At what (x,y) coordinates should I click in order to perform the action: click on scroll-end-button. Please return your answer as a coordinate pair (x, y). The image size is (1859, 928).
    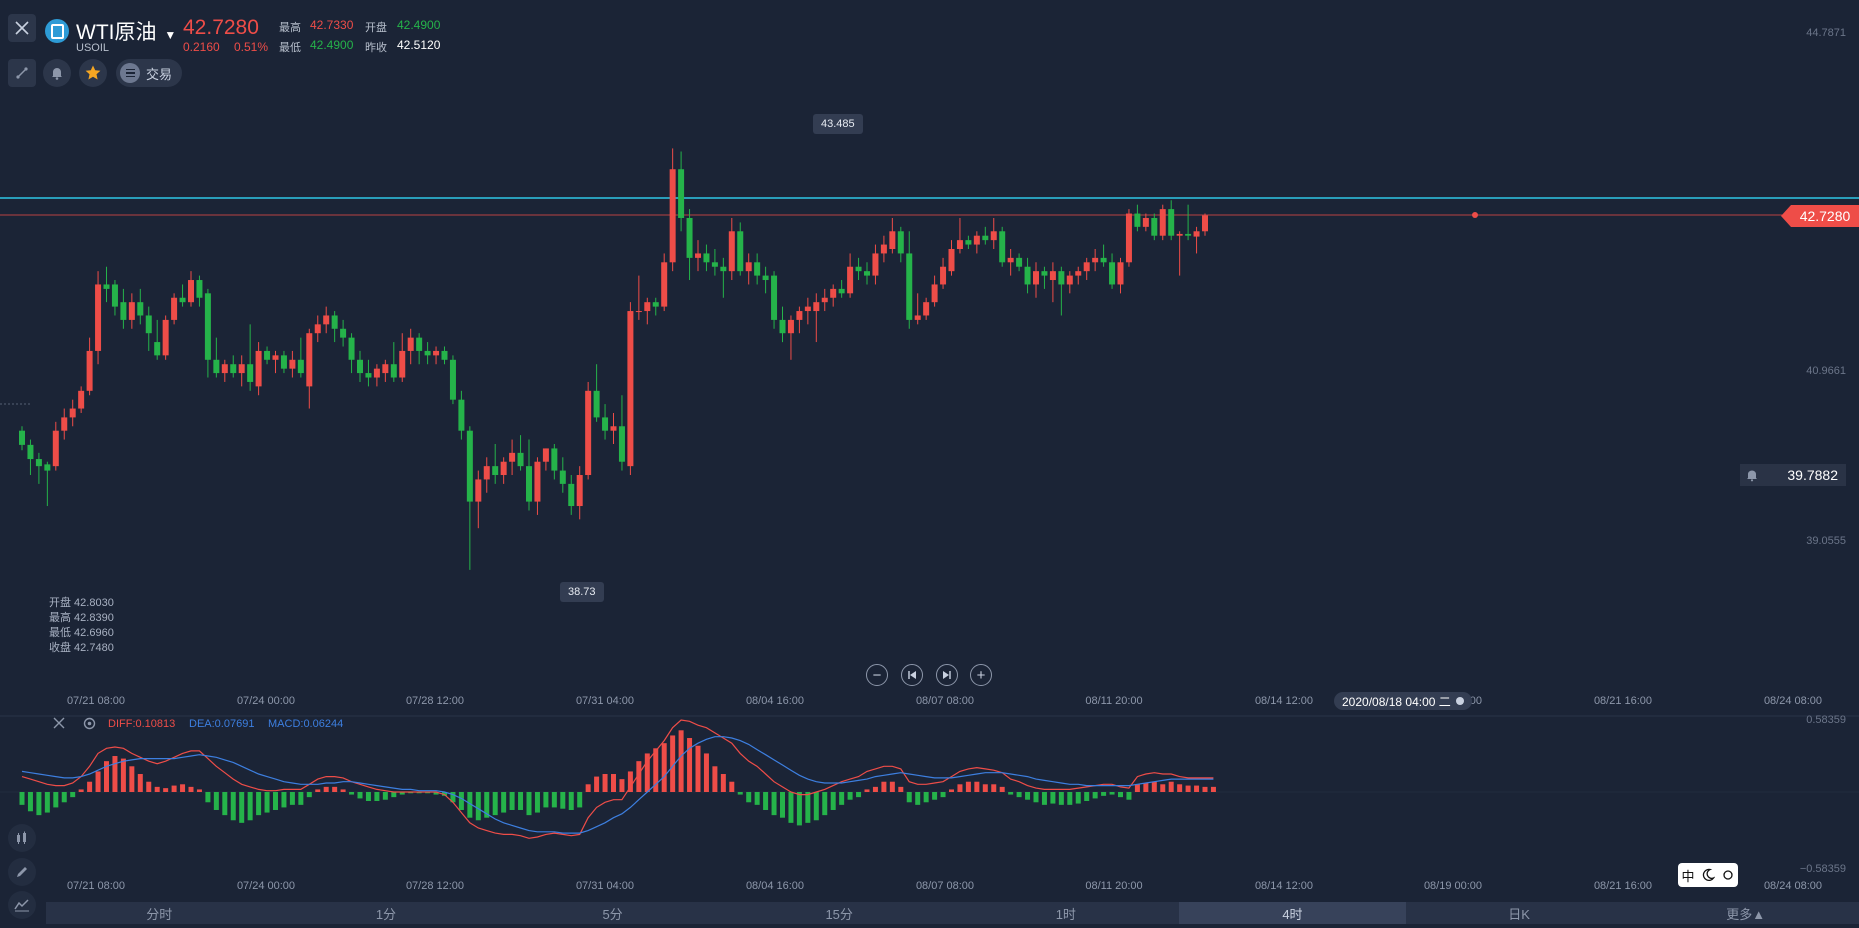
    Looking at the image, I should click on (947, 675).